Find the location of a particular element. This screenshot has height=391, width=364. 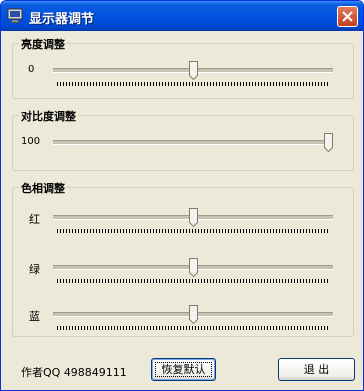

red-slider is located at coordinates (193, 219).